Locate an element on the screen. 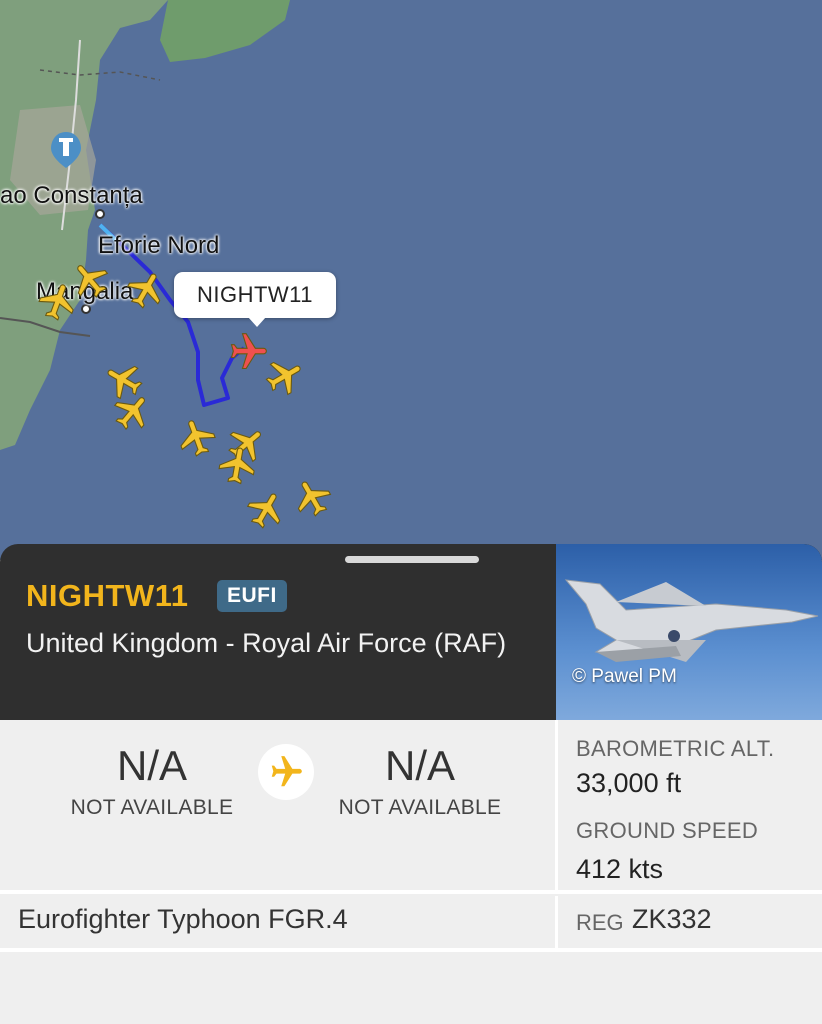 Image resolution: width=822 pixels, height=1024 pixels. barometric-alt-value: 33,000 ft is located at coordinates (629, 783).